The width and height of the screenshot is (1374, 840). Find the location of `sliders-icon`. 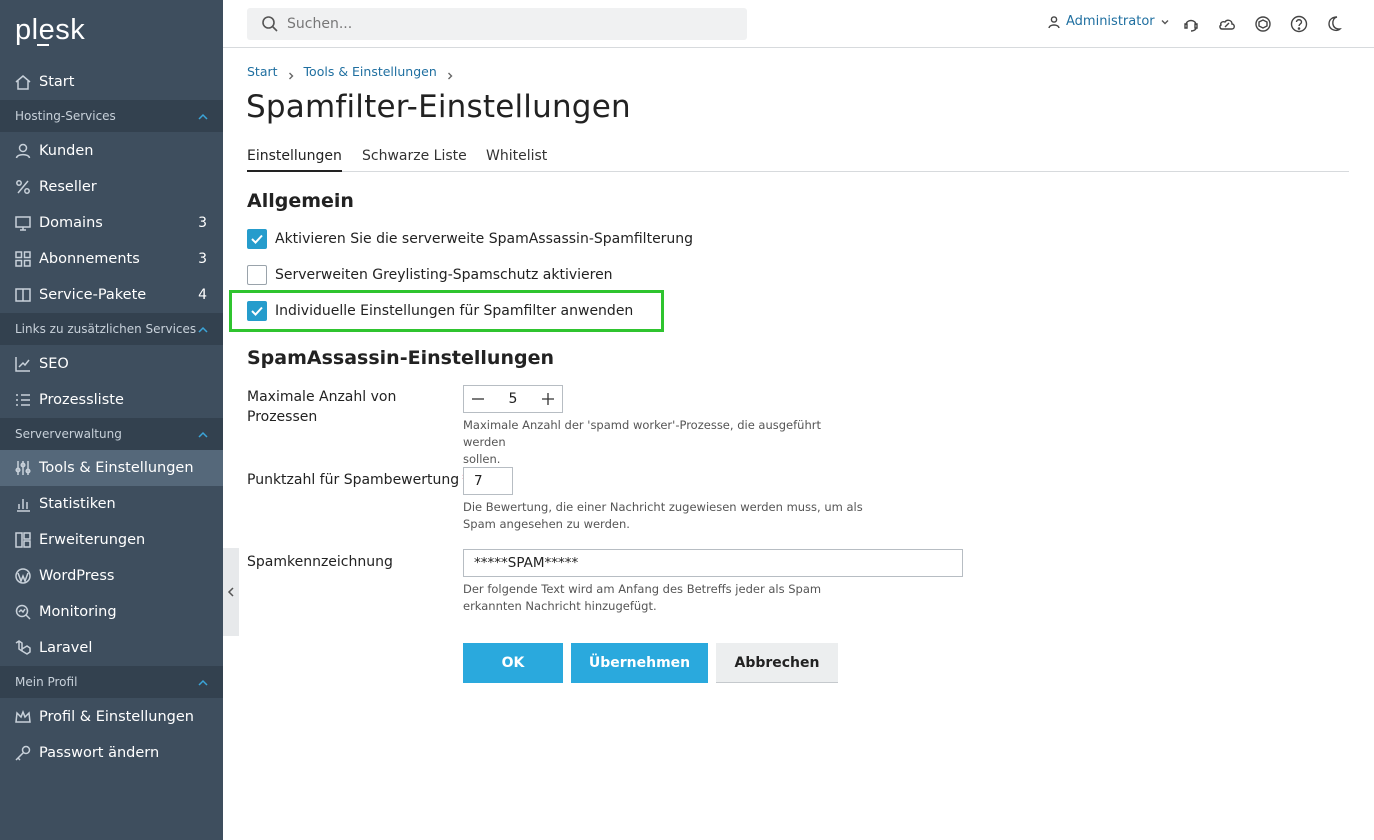

sliders-icon is located at coordinates (23, 468).